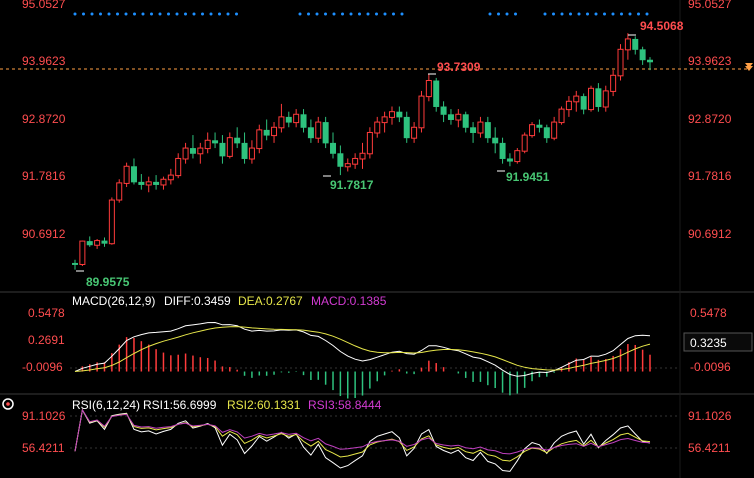  I want to click on price-axis-right-2: 92.8720, so click(710, 119).